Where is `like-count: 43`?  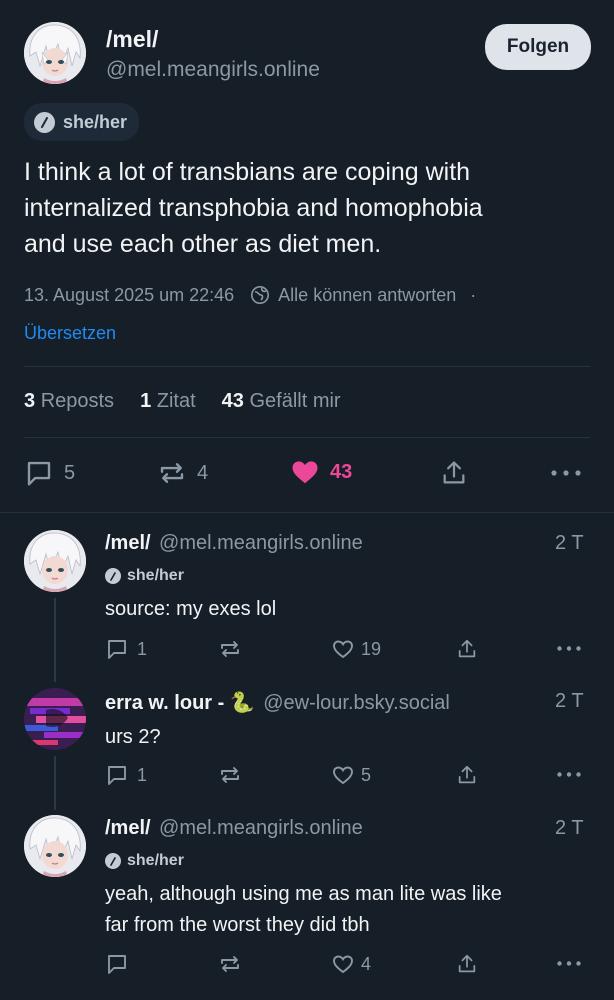
like-count: 43 is located at coordinates (341, 471).